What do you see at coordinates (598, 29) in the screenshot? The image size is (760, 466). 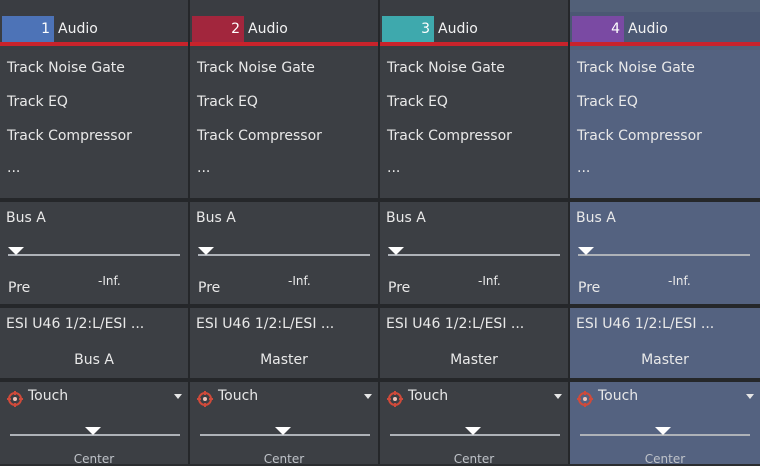 I see `track-number: 4` at bounding box center [598, 29].